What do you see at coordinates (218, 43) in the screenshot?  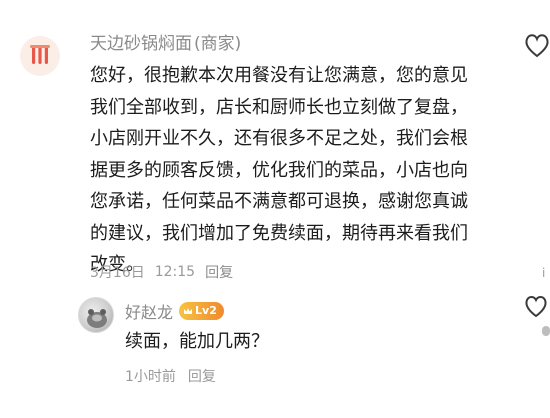 I see `merchant-tag: (商家)` at bounding box center [218, 43].